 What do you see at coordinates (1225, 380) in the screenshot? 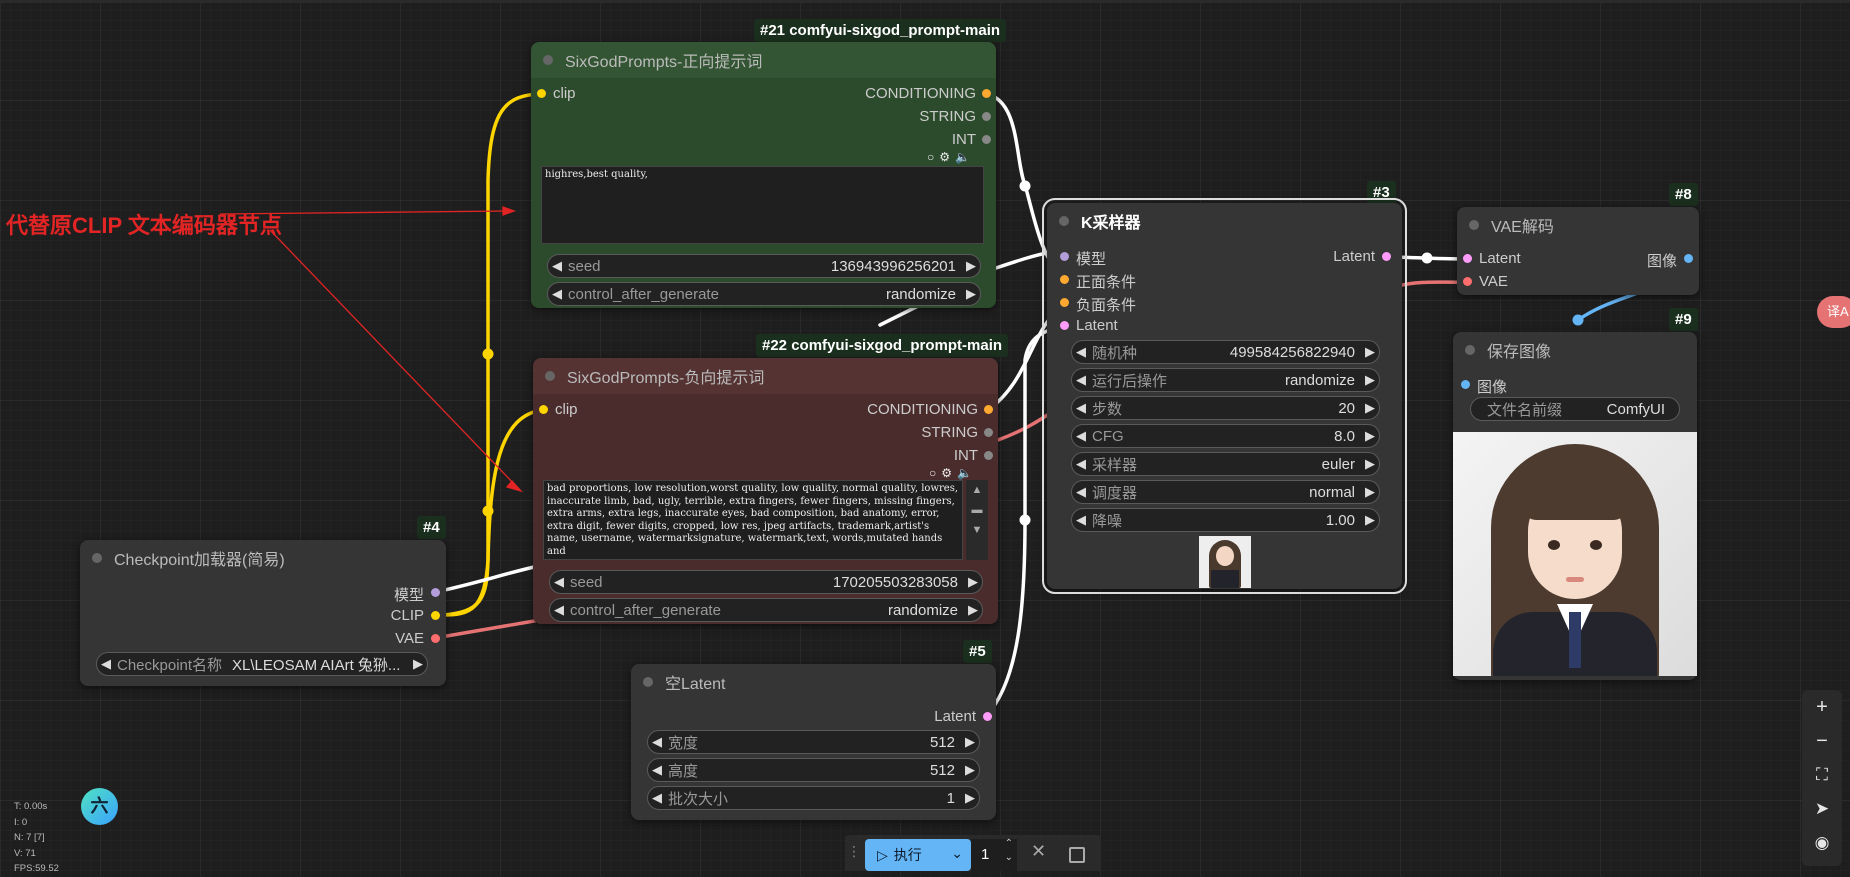
I see `control-after-generate-widget: ◀ 运行后操作 randomize ▶` at bounding box center [1225, 380].